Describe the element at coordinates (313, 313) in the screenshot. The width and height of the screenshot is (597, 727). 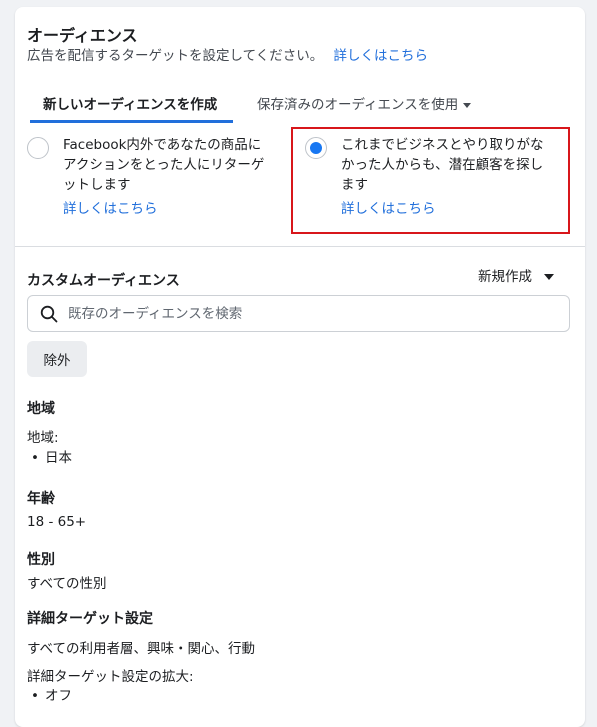
I see `audience-search-input` at that location.